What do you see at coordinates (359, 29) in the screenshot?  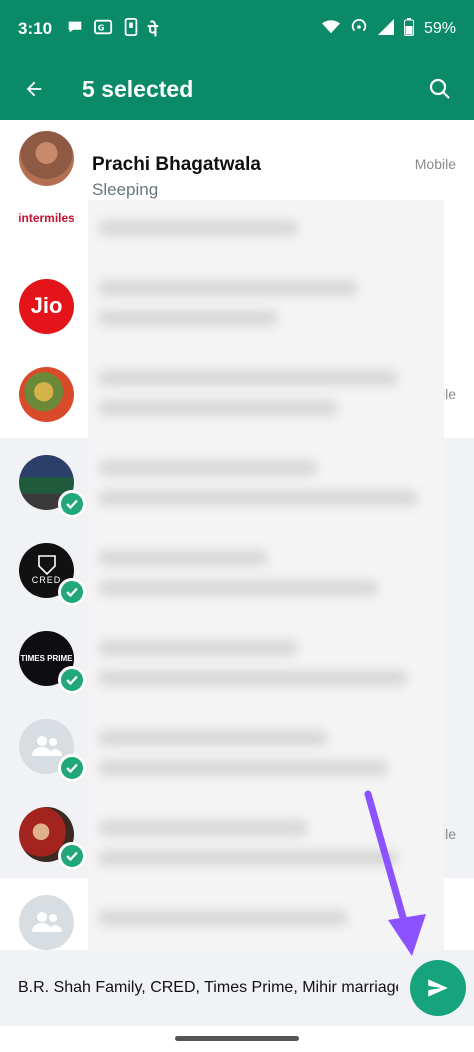 I see `hotspot-icon` at bounding box center [359, 29].